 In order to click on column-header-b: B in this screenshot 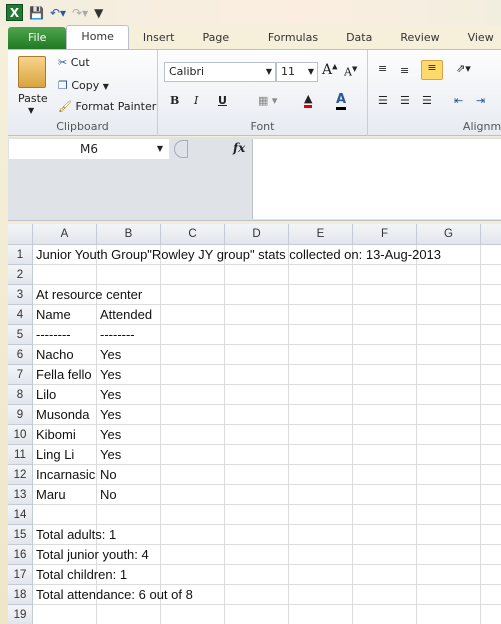, I will do `click(129, 234)`.